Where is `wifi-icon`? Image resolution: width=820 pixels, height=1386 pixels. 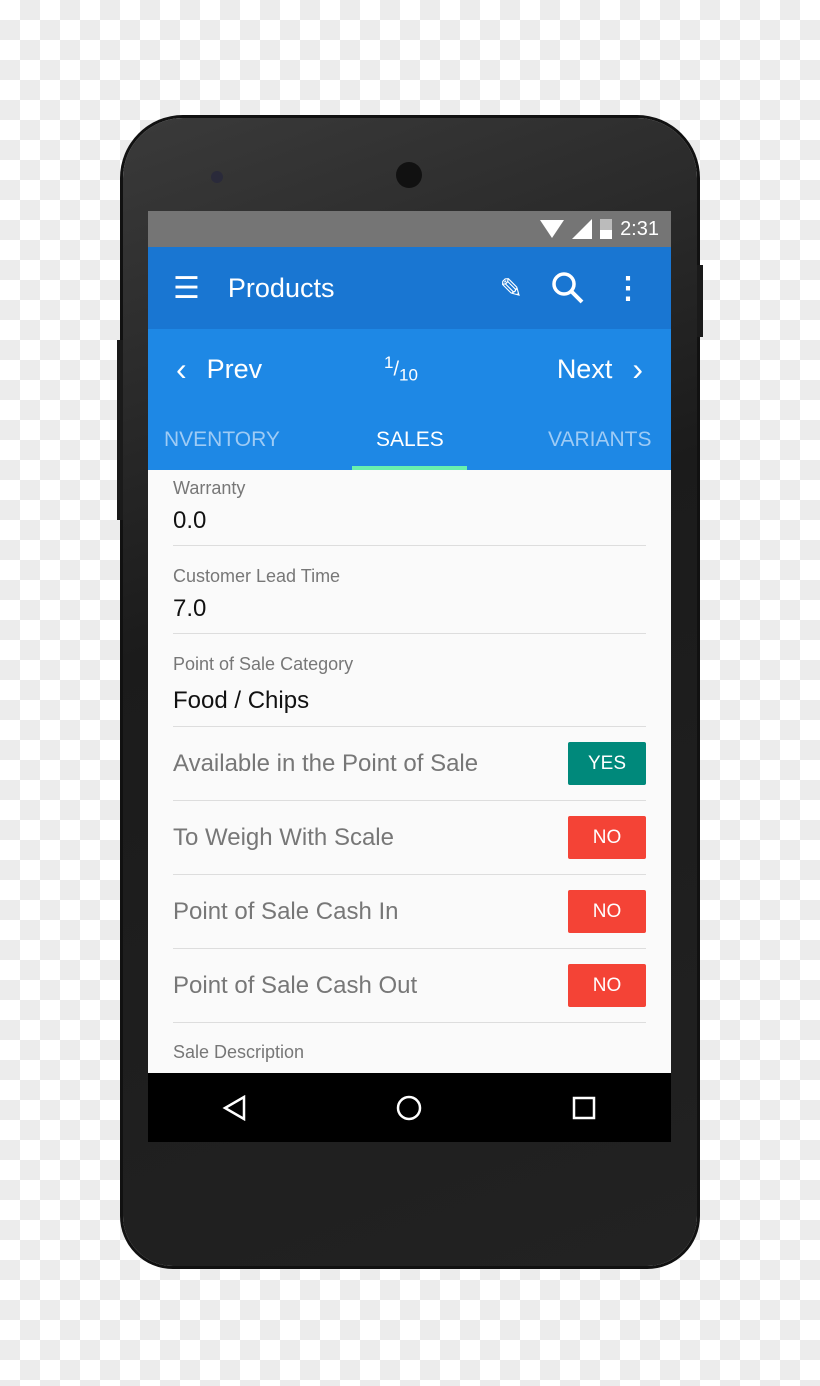 wifi-icon is located at coordinates (552, 229).